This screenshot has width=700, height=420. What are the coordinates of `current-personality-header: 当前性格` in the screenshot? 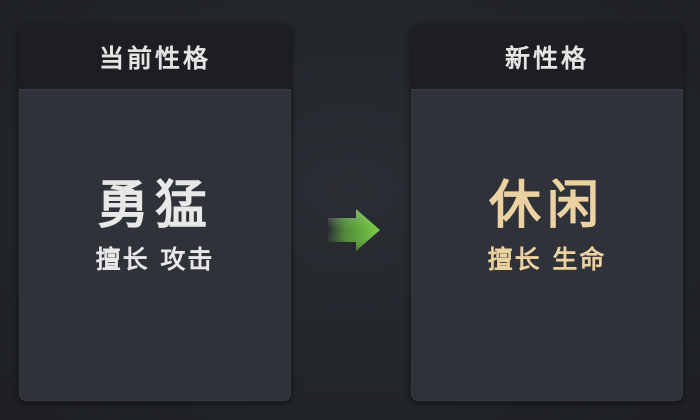 It's located at (155, 57).